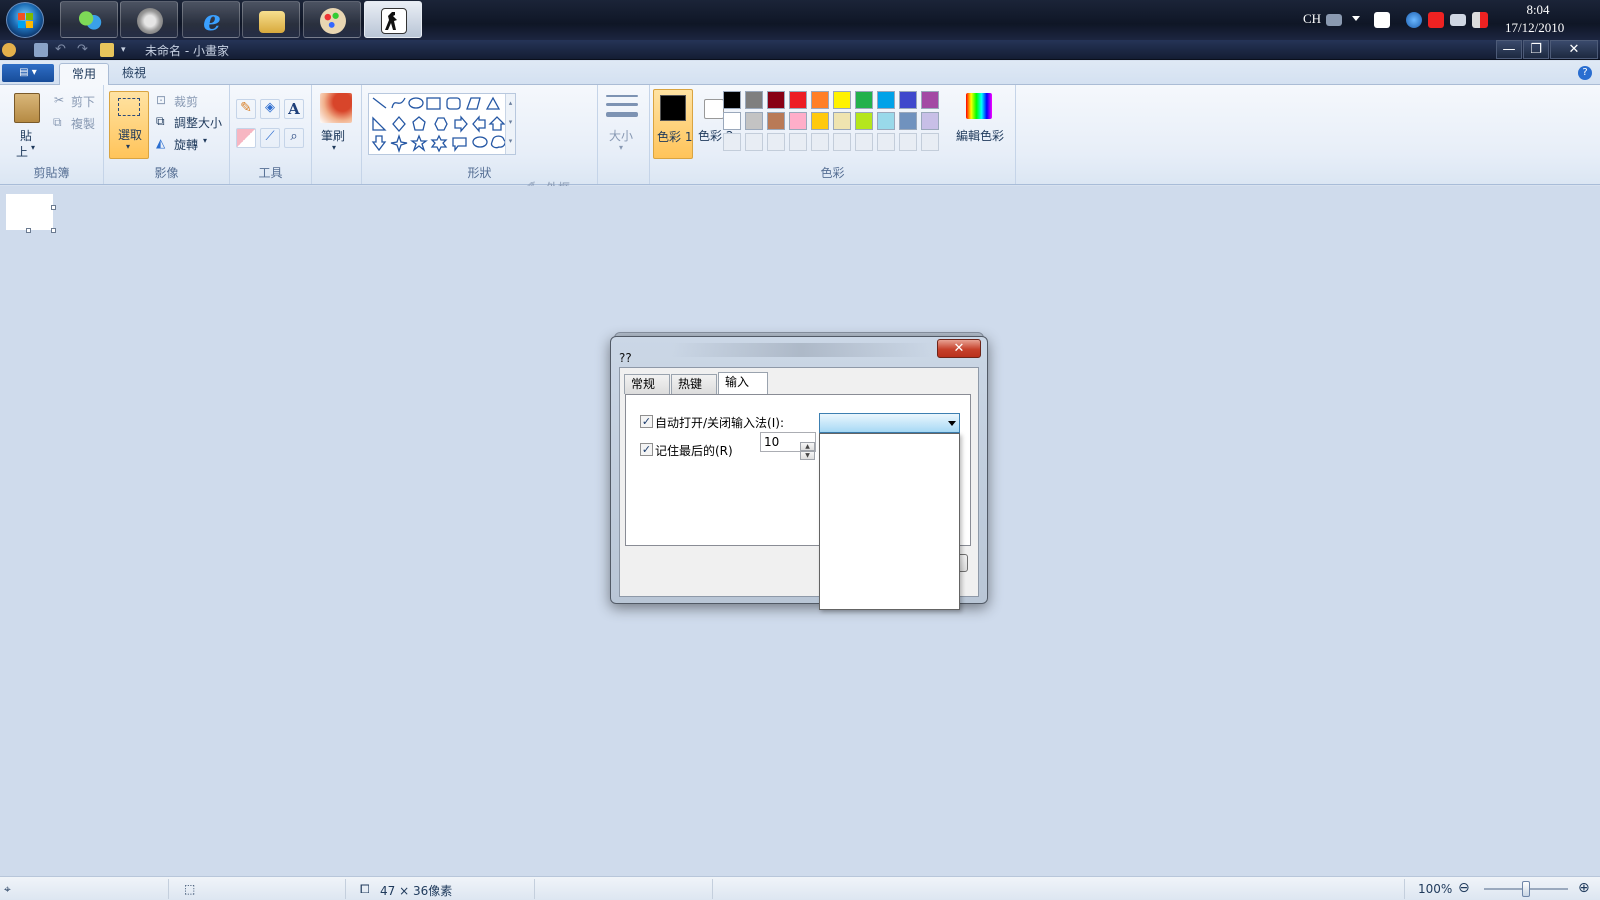 This screenshot has height=900, width=1600. I want to click on crop-icon: ⊡, so click(161, 100).